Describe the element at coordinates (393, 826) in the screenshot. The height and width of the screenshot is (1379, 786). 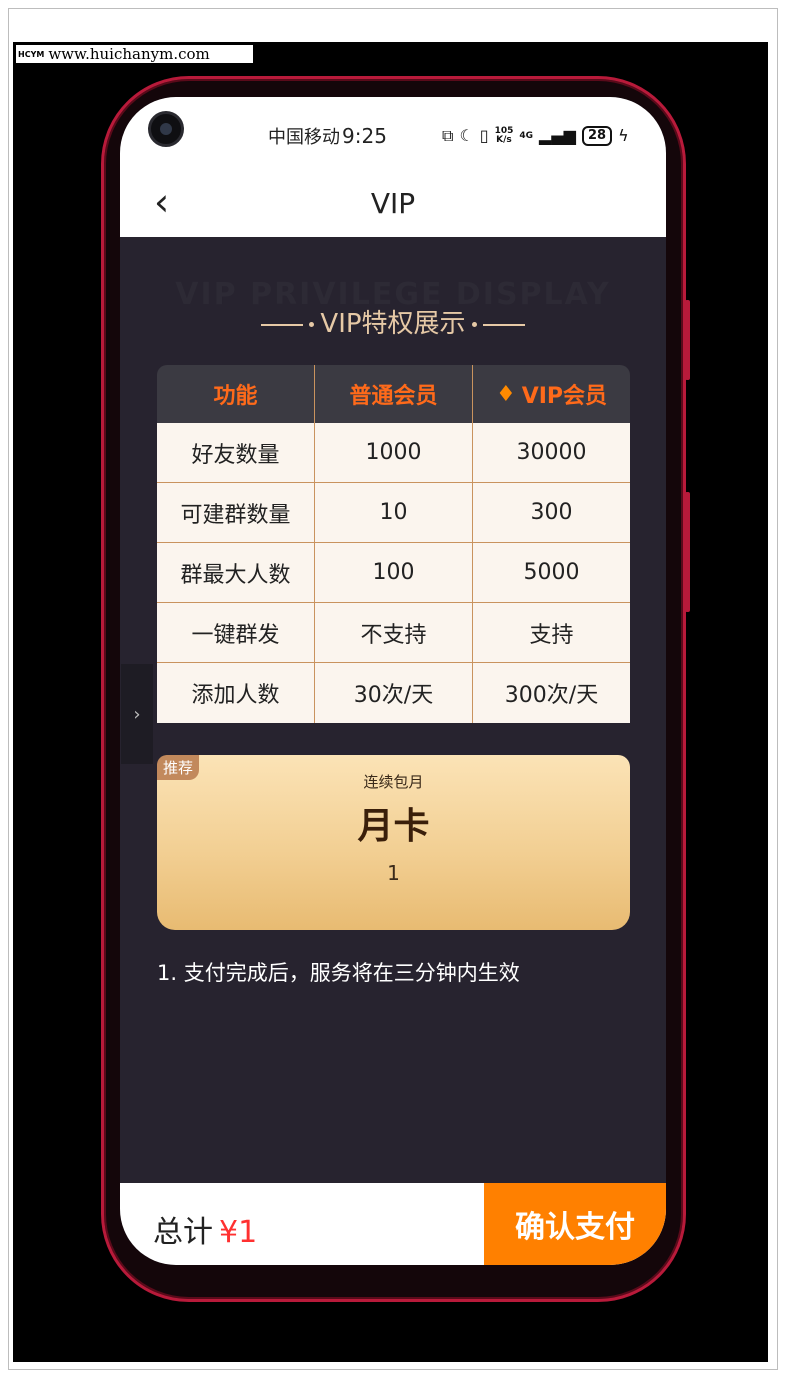
I see `plan-name: 月卡` at that location.